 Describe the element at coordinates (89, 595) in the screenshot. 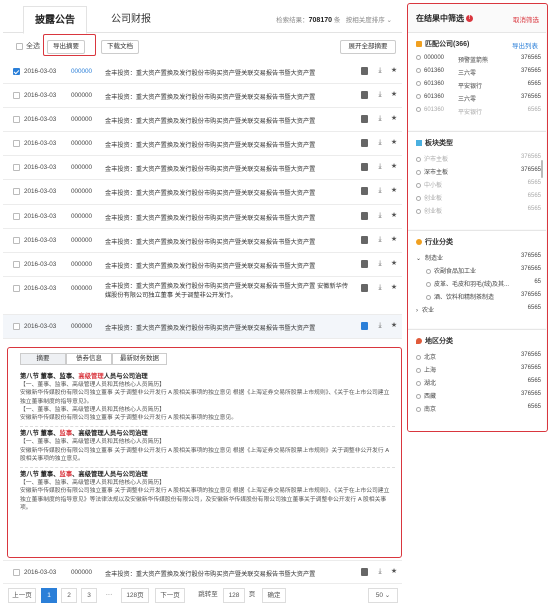

I see `page-3-button: 3` at that location.